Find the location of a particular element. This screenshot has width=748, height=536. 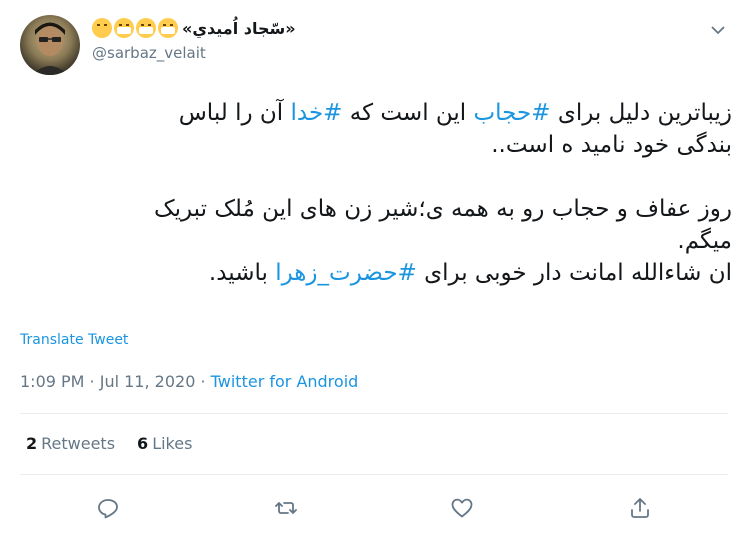

share-icon is located at coordinates (640, 508).